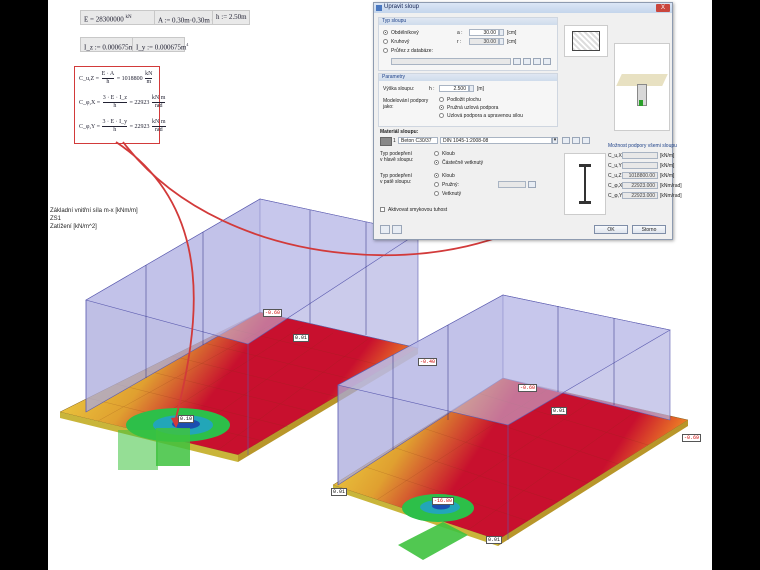 The image size is (760, 570). Describe the element at coordinates (394, 141) in the screenshot. I see `material-number: 1` at that location.